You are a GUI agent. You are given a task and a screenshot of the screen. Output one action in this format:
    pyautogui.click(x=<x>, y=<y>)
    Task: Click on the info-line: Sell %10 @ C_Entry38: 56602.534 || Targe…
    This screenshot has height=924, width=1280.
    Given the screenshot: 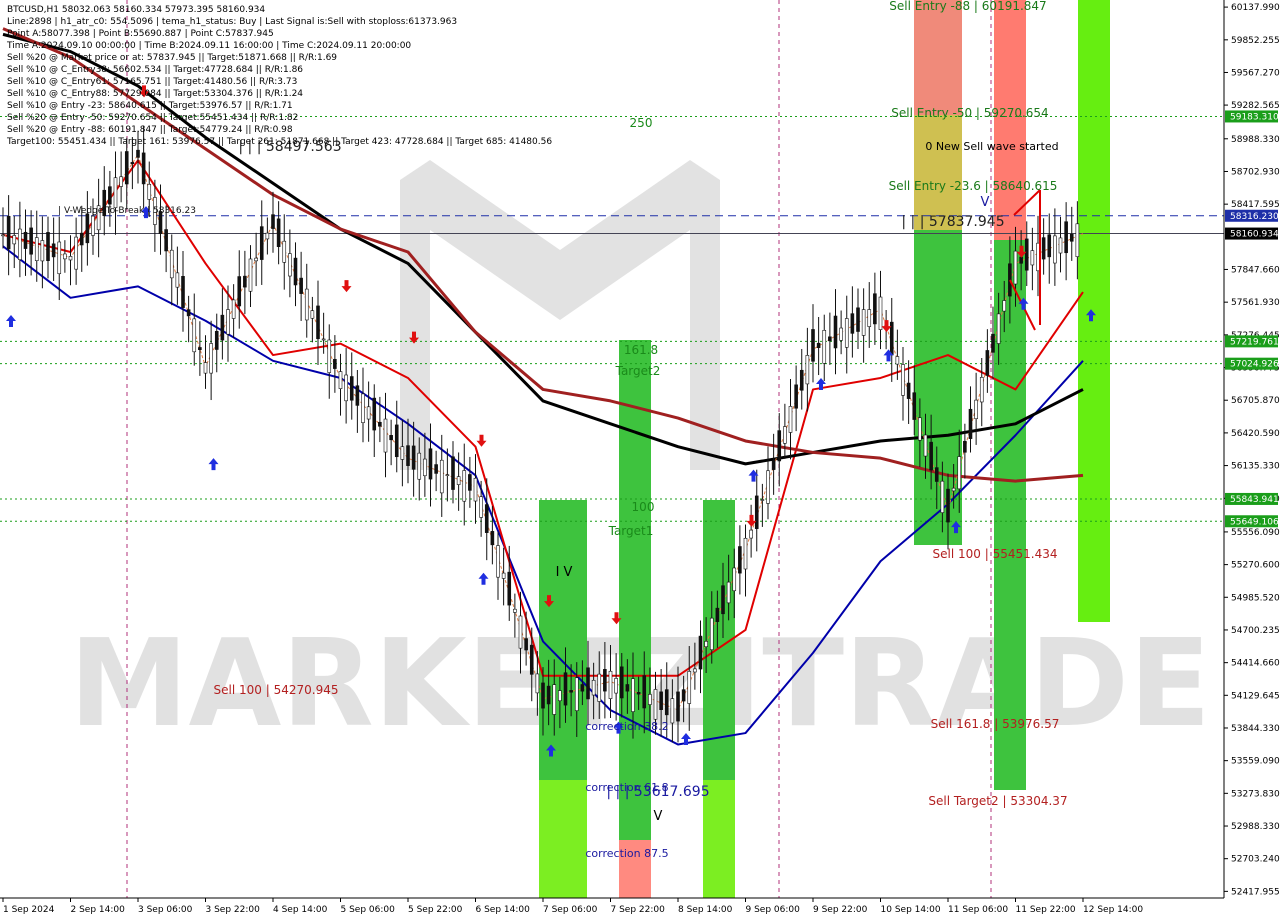 What is the action you would take?
    pyautogui.click(x=155, y=70)
    